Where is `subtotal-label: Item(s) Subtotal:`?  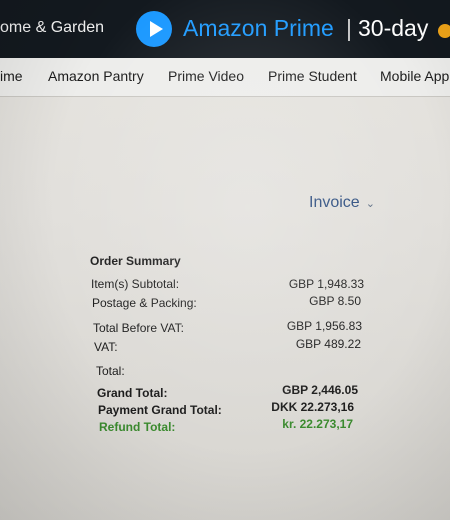
subtotal-label: Item(s) Subtotal: is located at coordinates (135, 284).